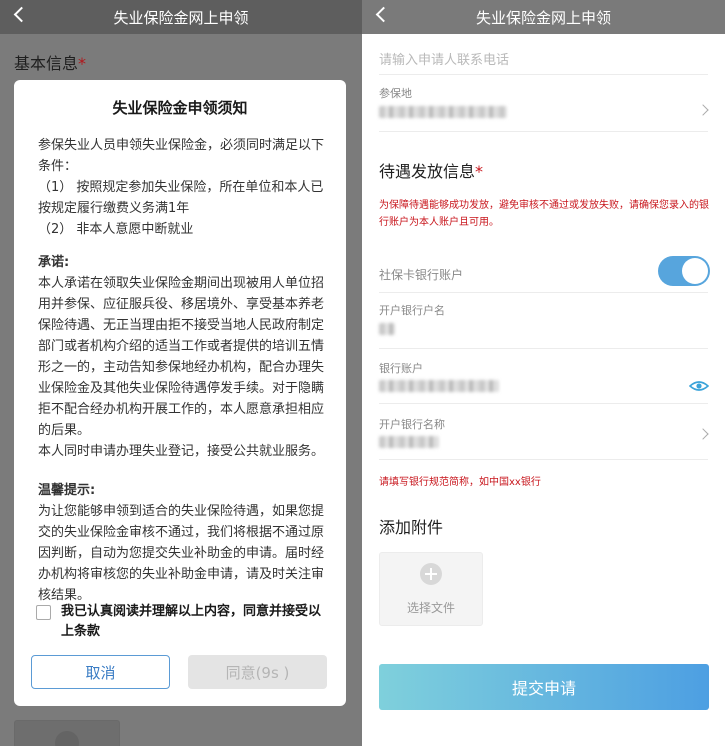 The width and height of the screenshot is (725, 746). What do you see at coordinates (430, 608) in the screenshot?
I see `upload-label: 选择文件` at bounding box center [430, 608].